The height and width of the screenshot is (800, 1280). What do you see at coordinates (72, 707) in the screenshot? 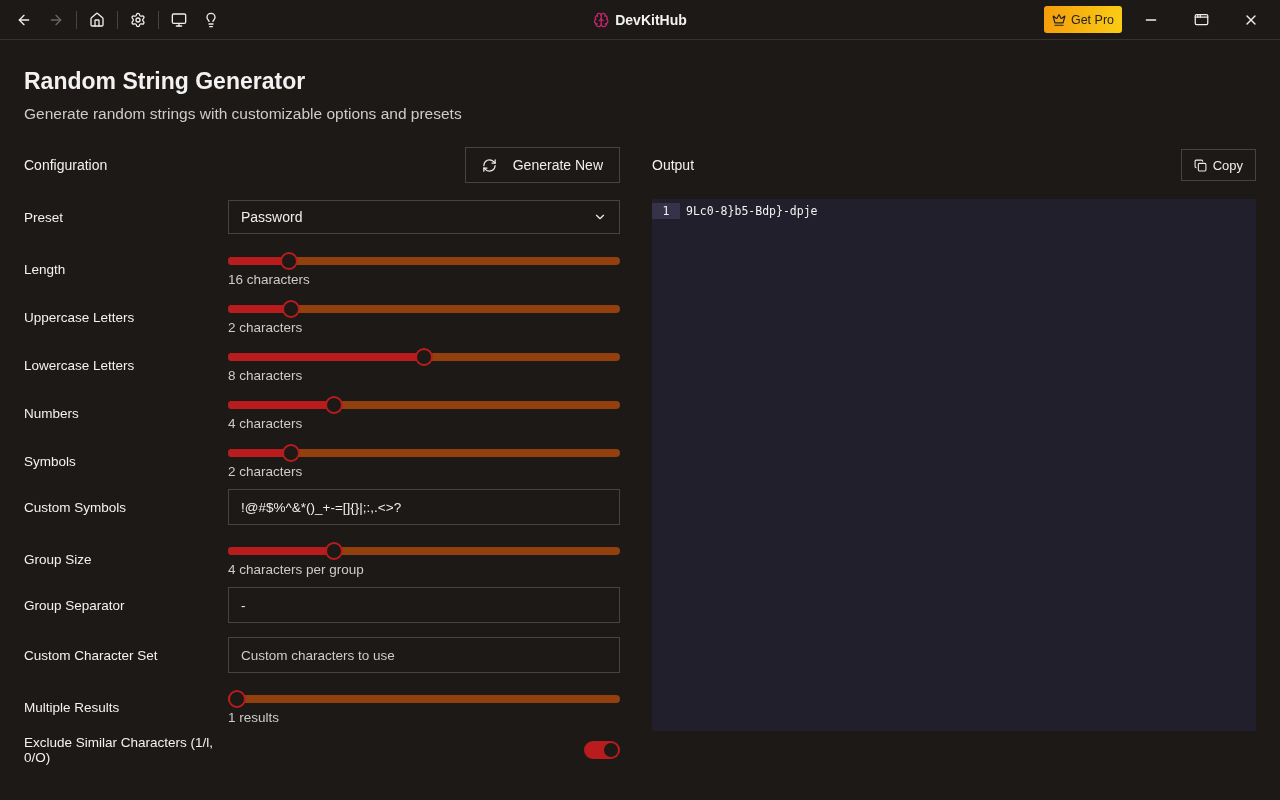
I see `field-label: Multiple Results` at bounding box center [72, 707].